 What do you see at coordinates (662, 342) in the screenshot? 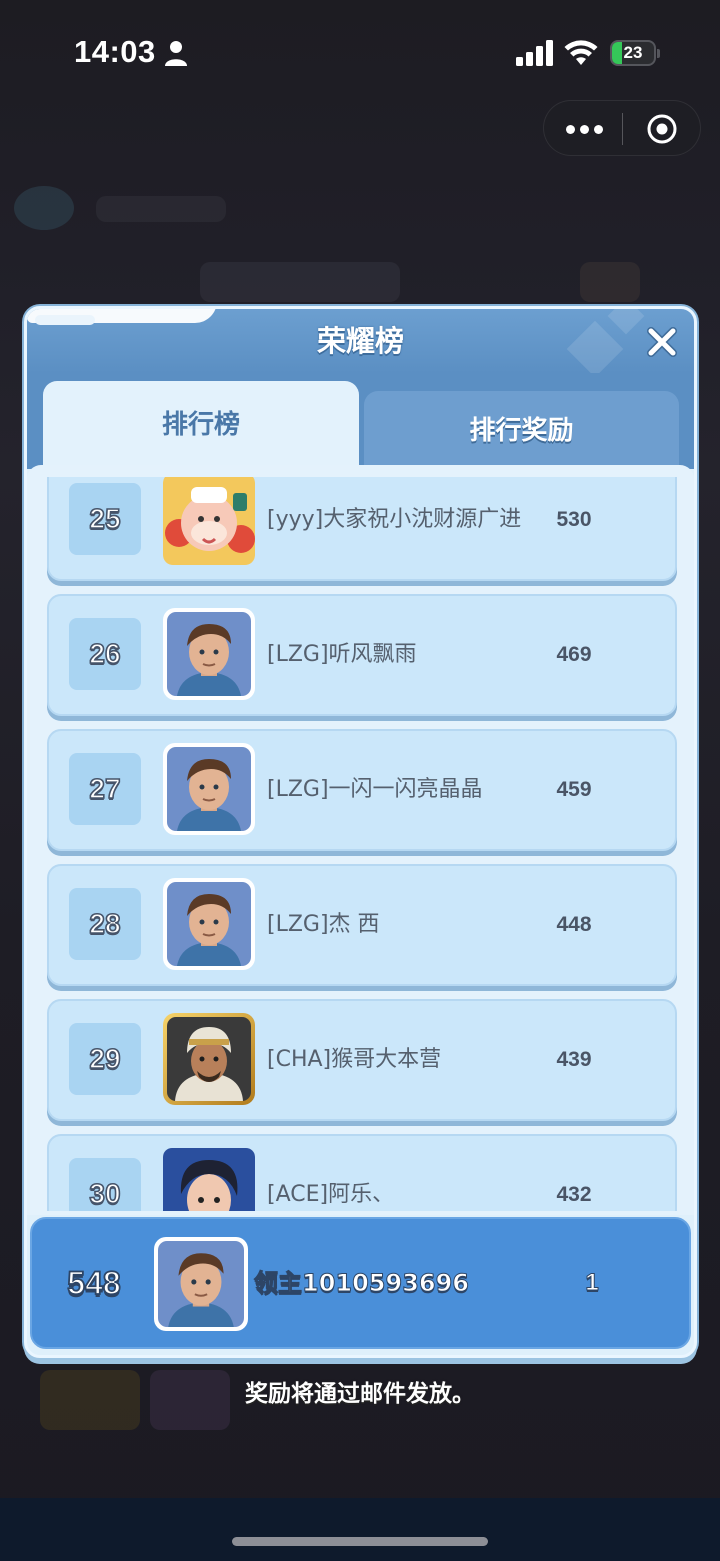
I see `close-icon` at bounding box center [662, 342].